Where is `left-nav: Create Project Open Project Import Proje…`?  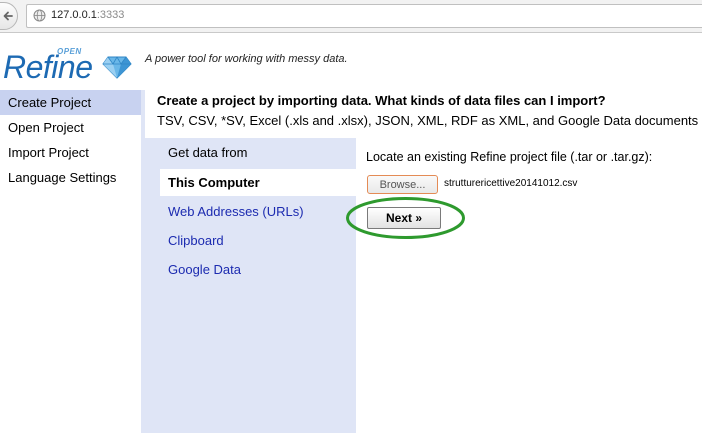 left-nav: Create Project Open Project Import Proje… is located at coordinates (70, 140).